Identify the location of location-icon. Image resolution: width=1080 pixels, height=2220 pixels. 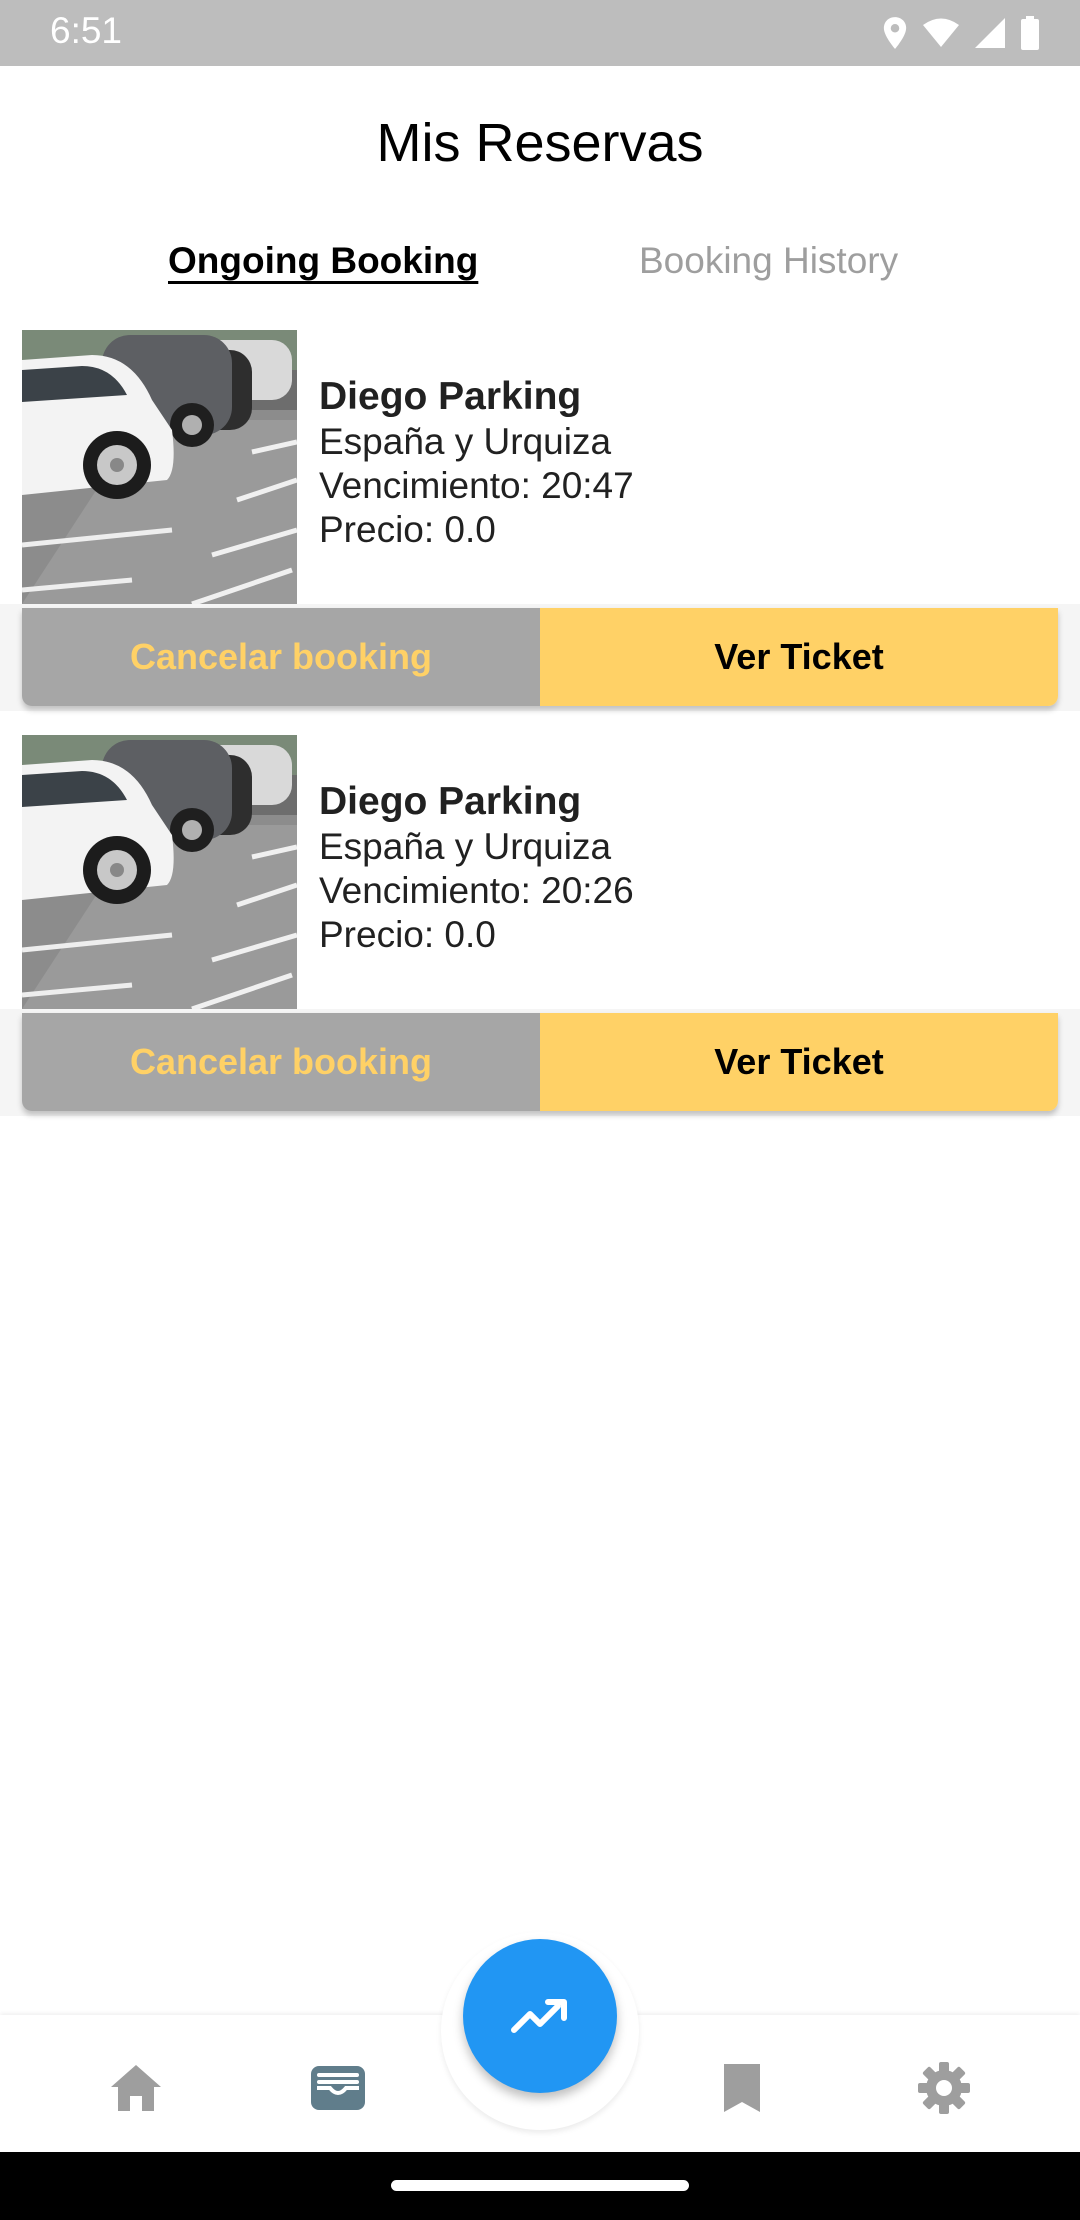
(895, 33).